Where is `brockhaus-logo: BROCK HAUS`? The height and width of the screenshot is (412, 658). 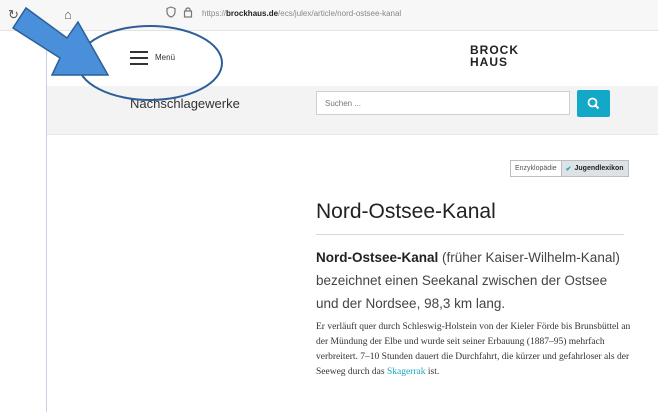 brockhaus-logo: BROCK HAUS is located at coordinates (494, 56).